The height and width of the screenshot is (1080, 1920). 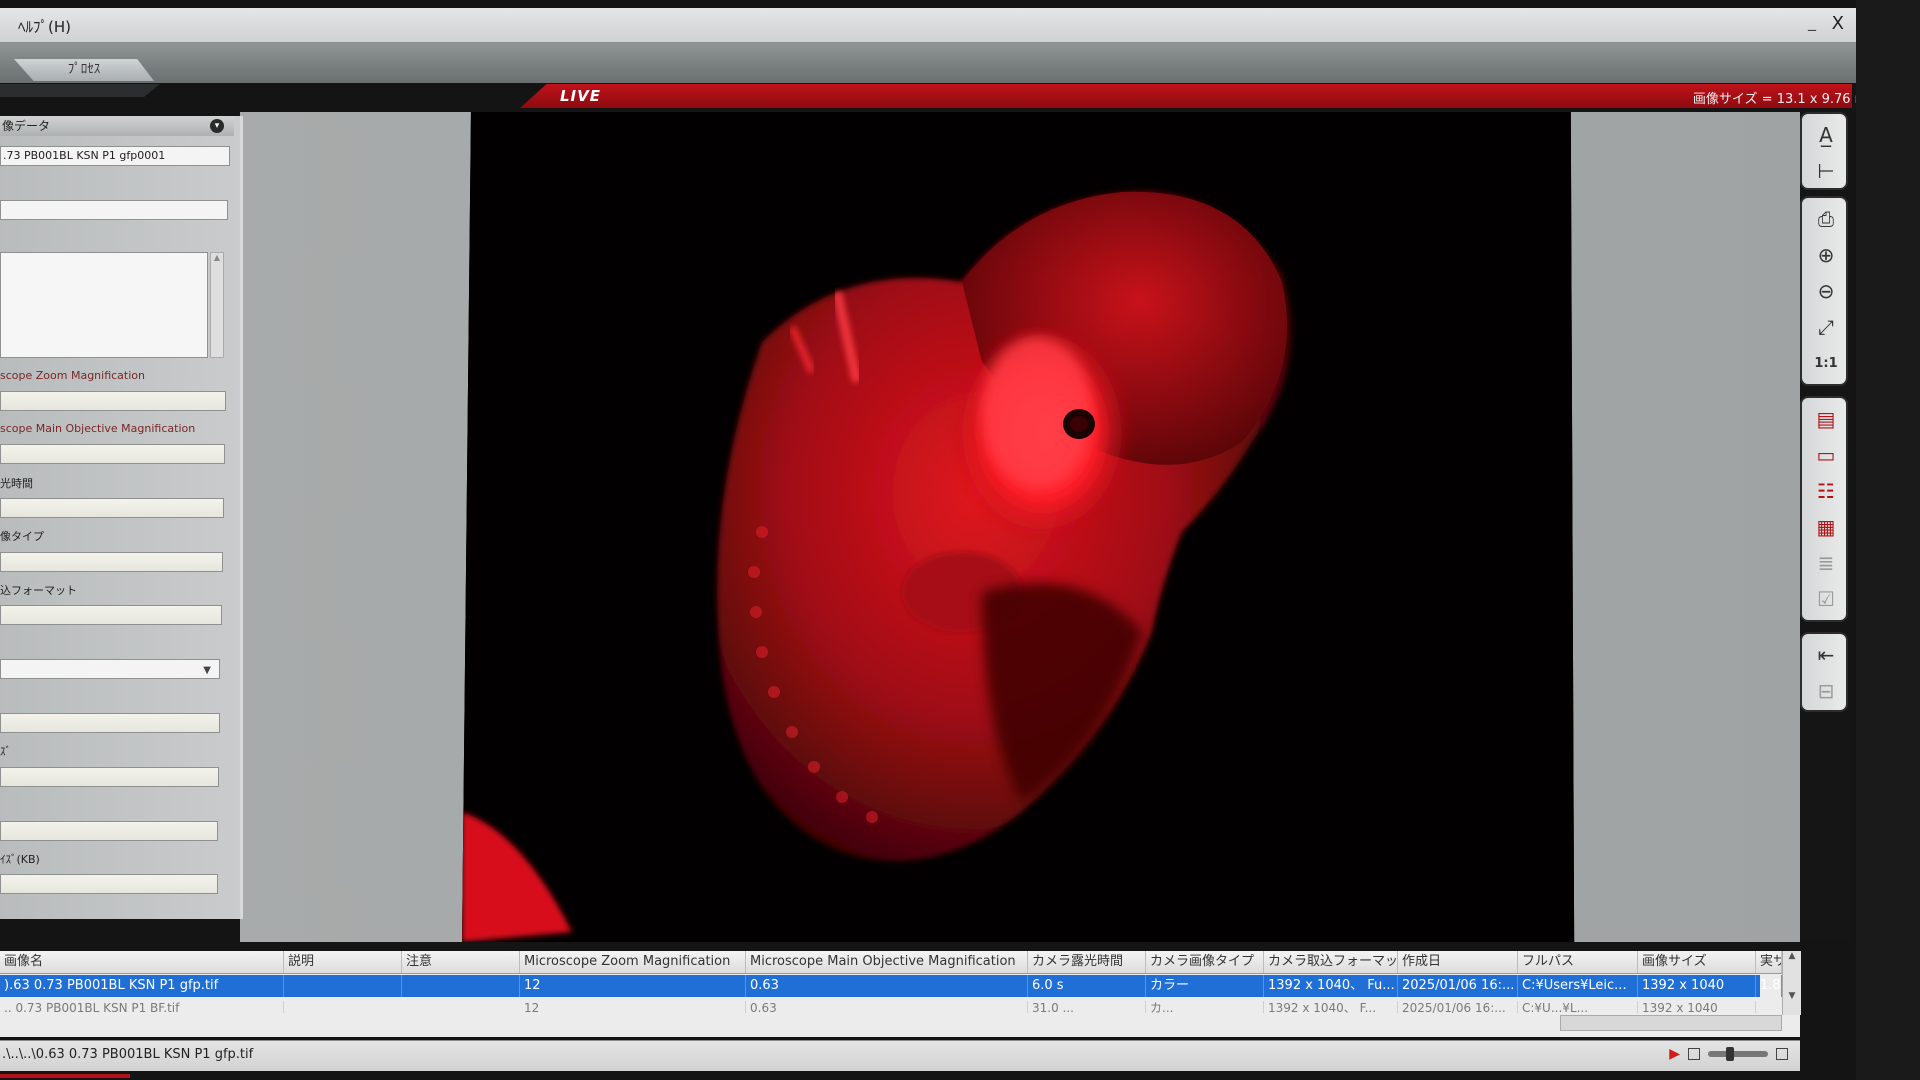 What do you see at coordinates (1674, 1054) in the screenshot?
I see `play-icon: ▶` at bounding box center [1674, 1054].